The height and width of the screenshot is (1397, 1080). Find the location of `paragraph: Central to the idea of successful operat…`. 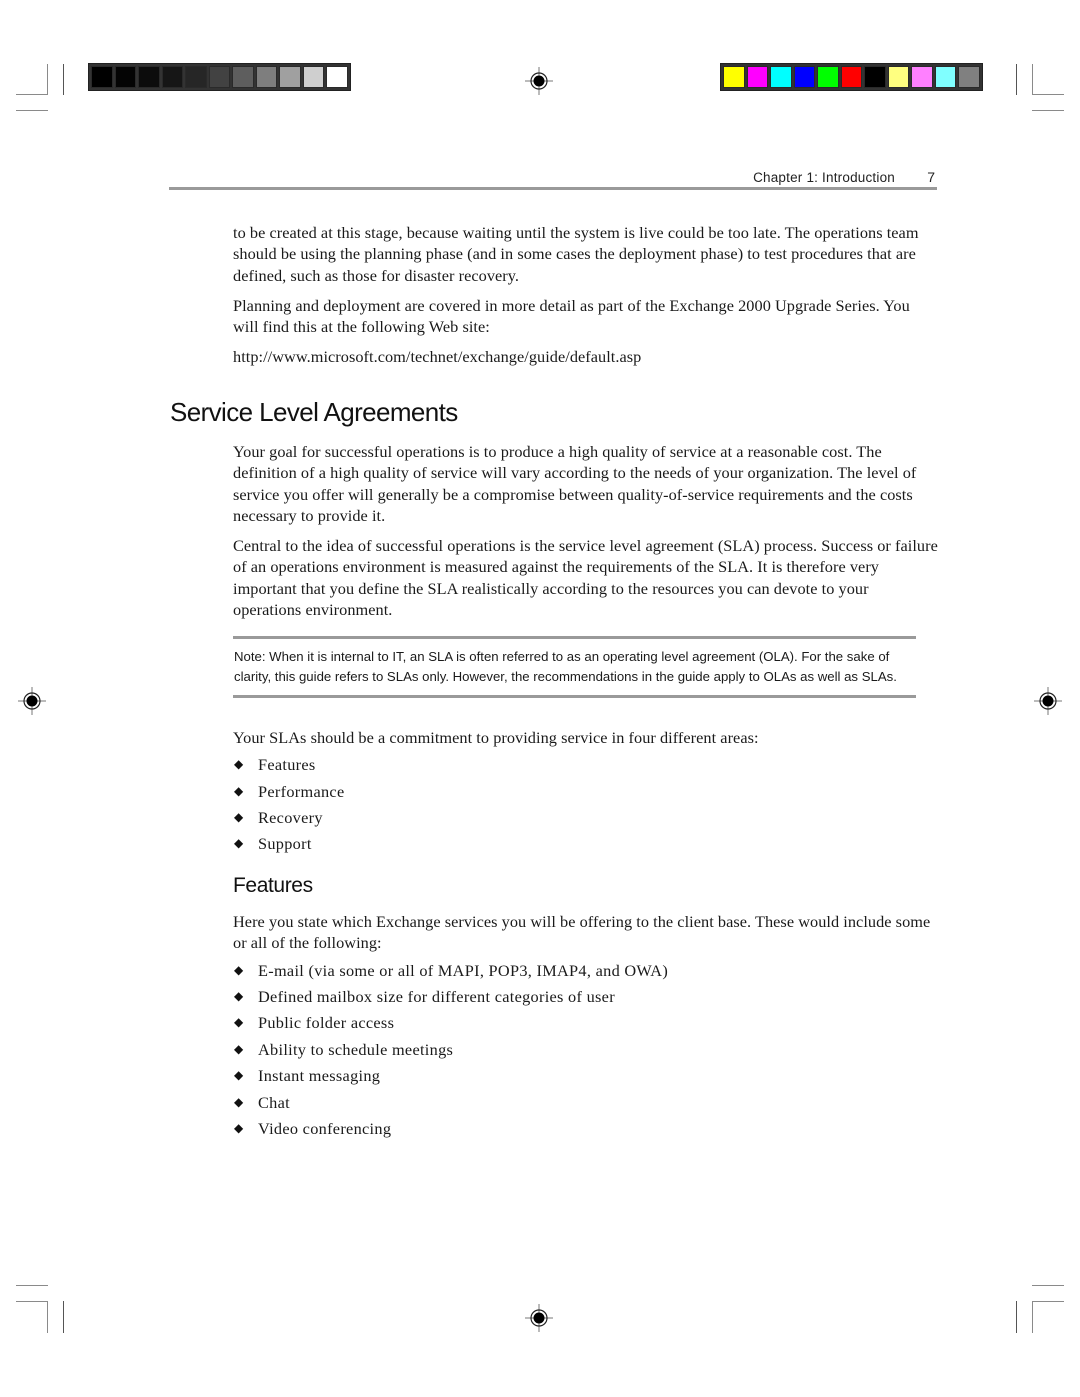

paragraph: Central to the idea of successful operat… is located at coordinates (585, 578).